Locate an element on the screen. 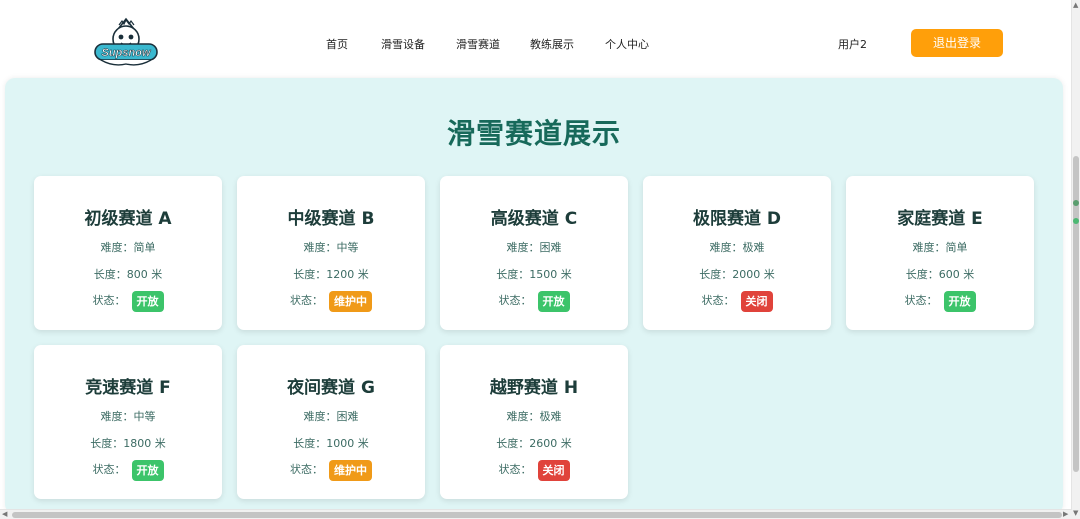  scroll-left-icon: ◀ is located at coordinates (4, 514).